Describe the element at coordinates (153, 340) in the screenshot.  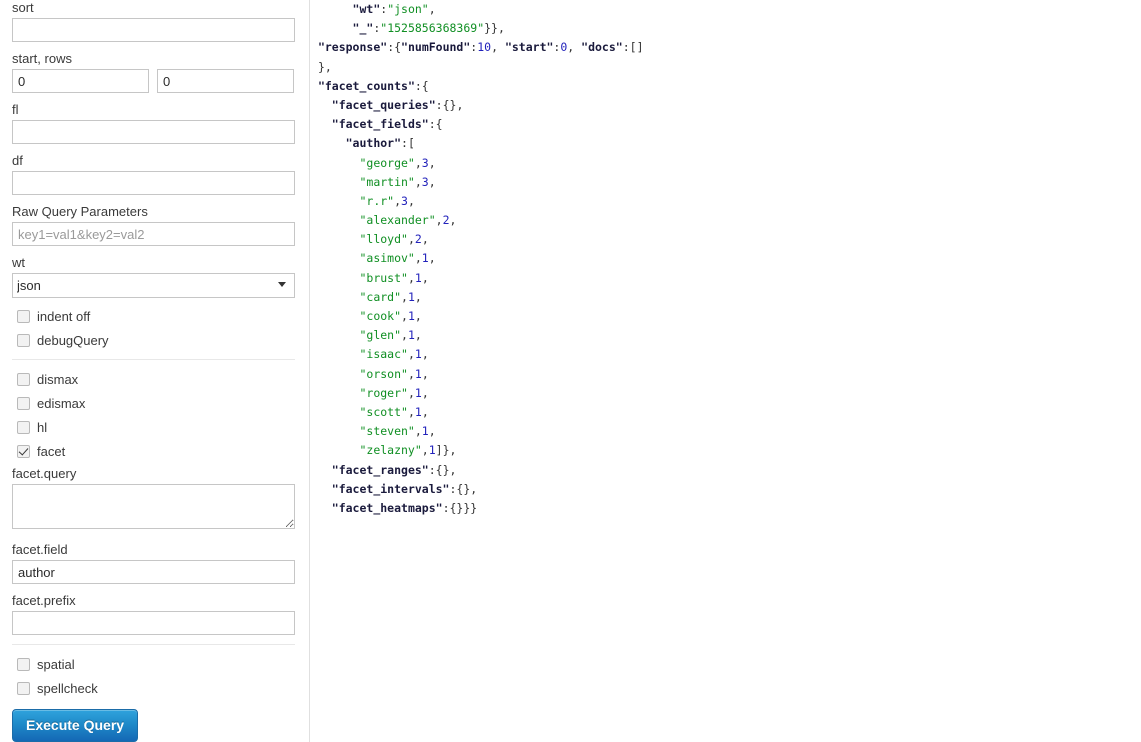
I see `checkbox-row-debug-query: debugQuery` at that location.